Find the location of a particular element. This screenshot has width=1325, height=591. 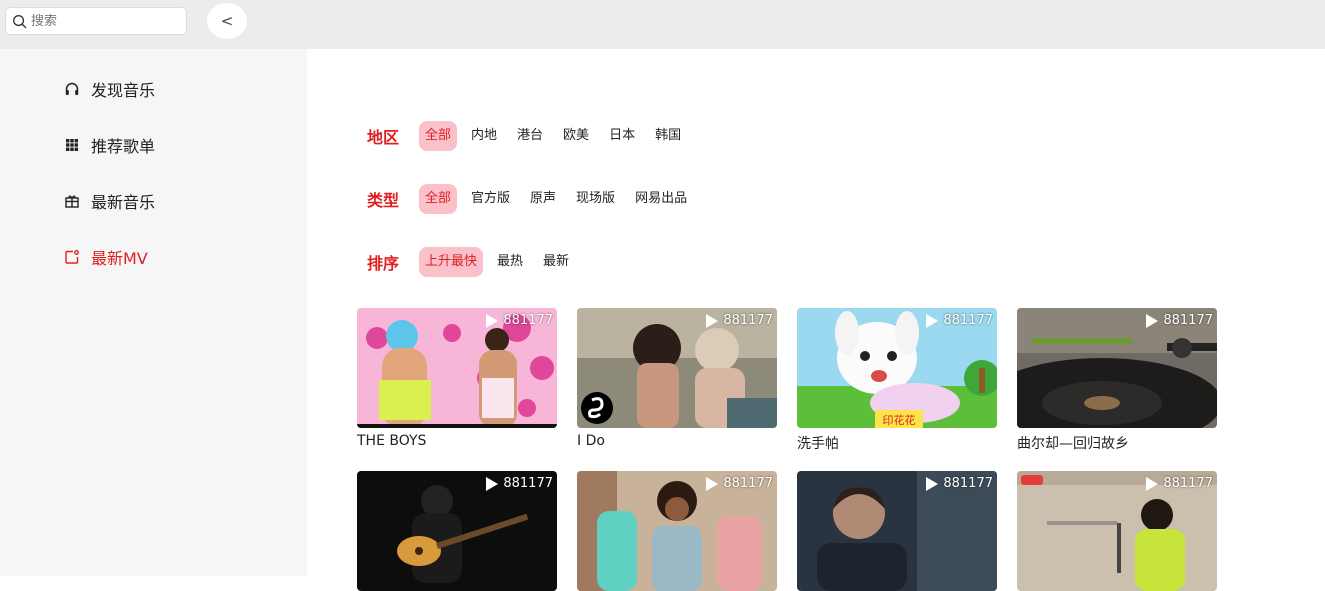

sidebar-item-discover-music: 发现音乐 is located at coordinates (109, 89).